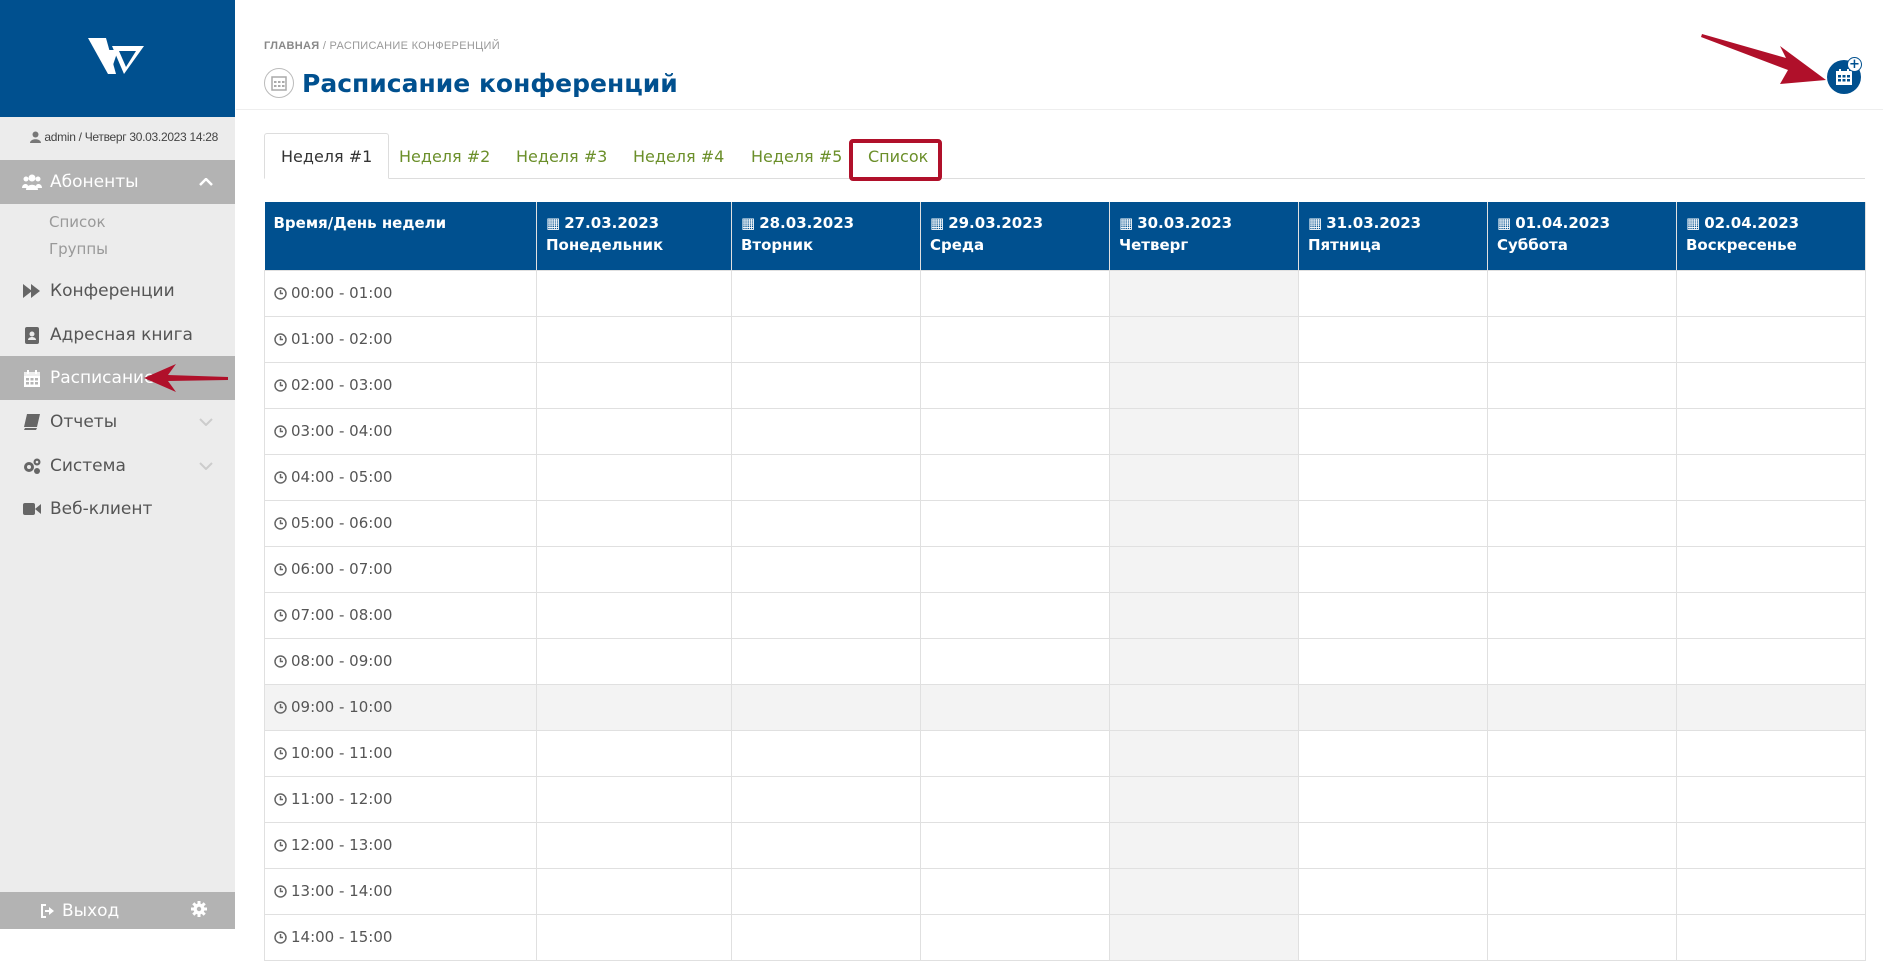  I want to click on gear-icon, so click(199, 911).